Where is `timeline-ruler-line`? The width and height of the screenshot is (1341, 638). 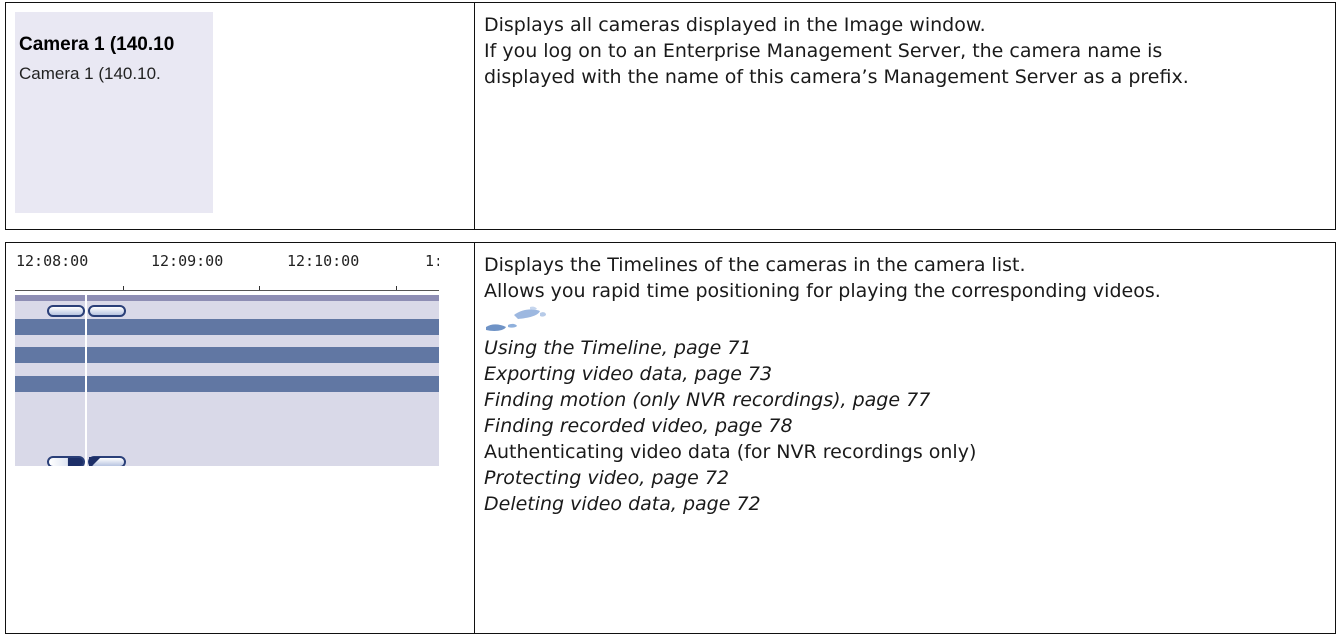 timeline-ruler-line is located at coordinates (227, 290).